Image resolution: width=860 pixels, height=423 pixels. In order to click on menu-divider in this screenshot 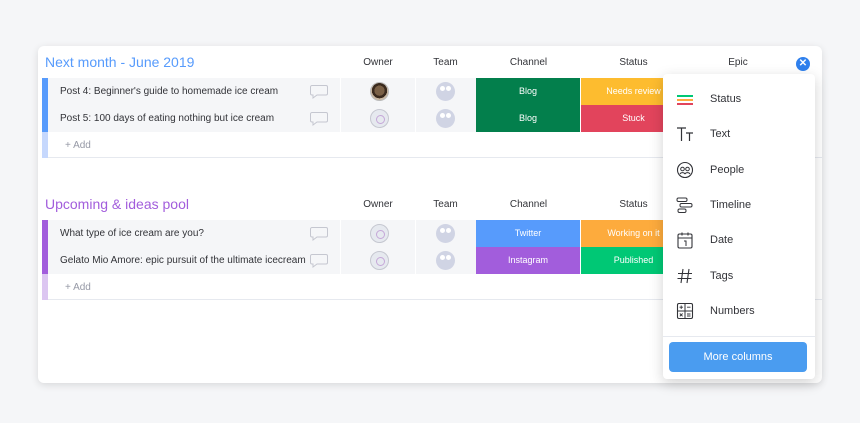, I will do `click(739, 336)`.